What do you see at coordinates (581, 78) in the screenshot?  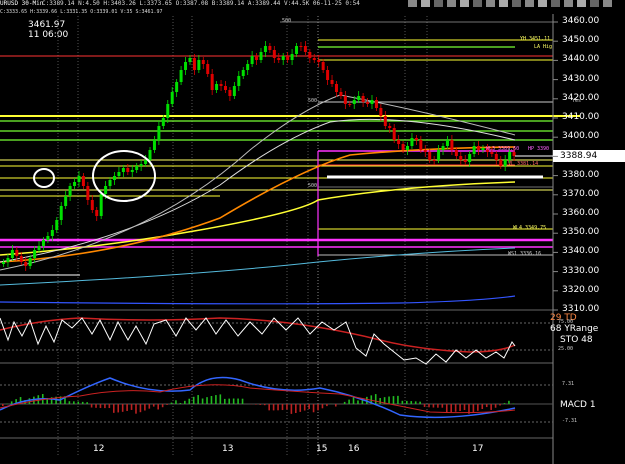 I see `price-tick-label: 3430.00` at bounding box center [581, 78].